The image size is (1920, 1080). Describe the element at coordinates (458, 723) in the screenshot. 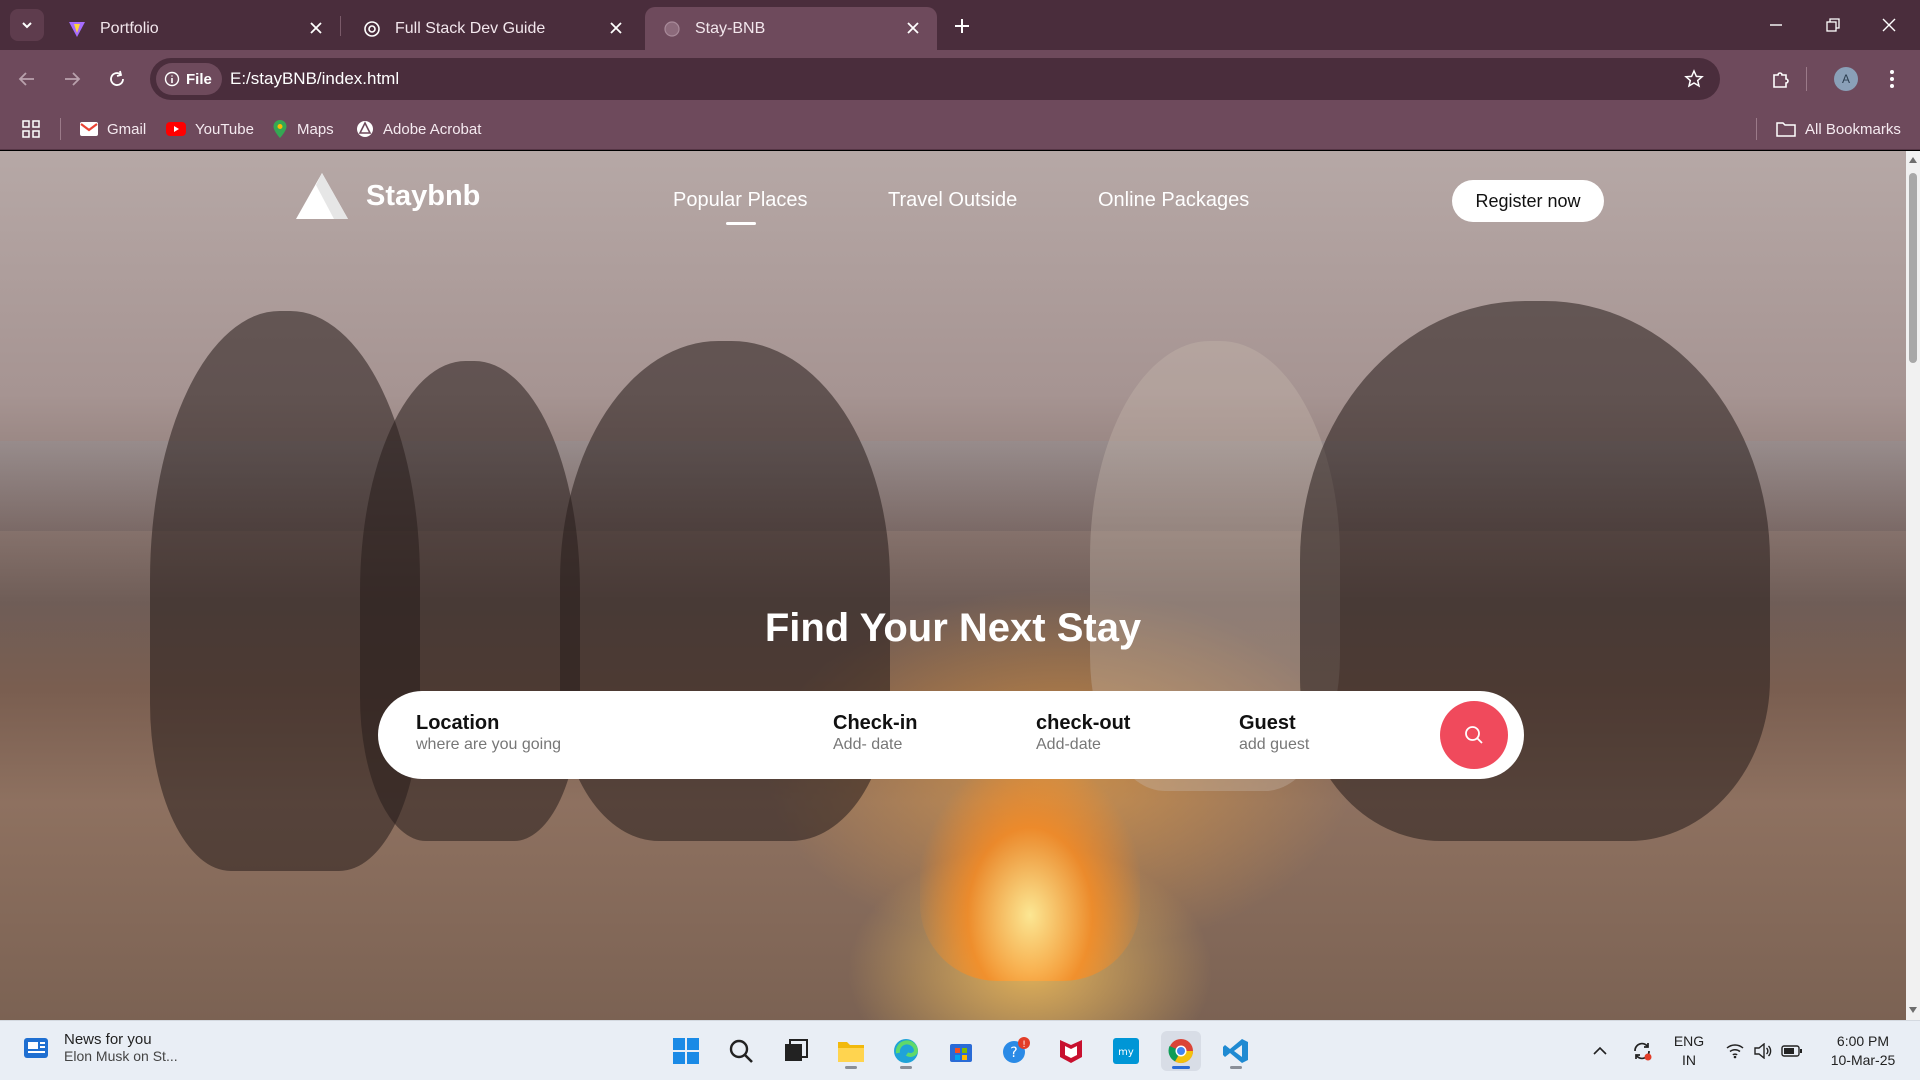

I see `field-label: Location` at that location.